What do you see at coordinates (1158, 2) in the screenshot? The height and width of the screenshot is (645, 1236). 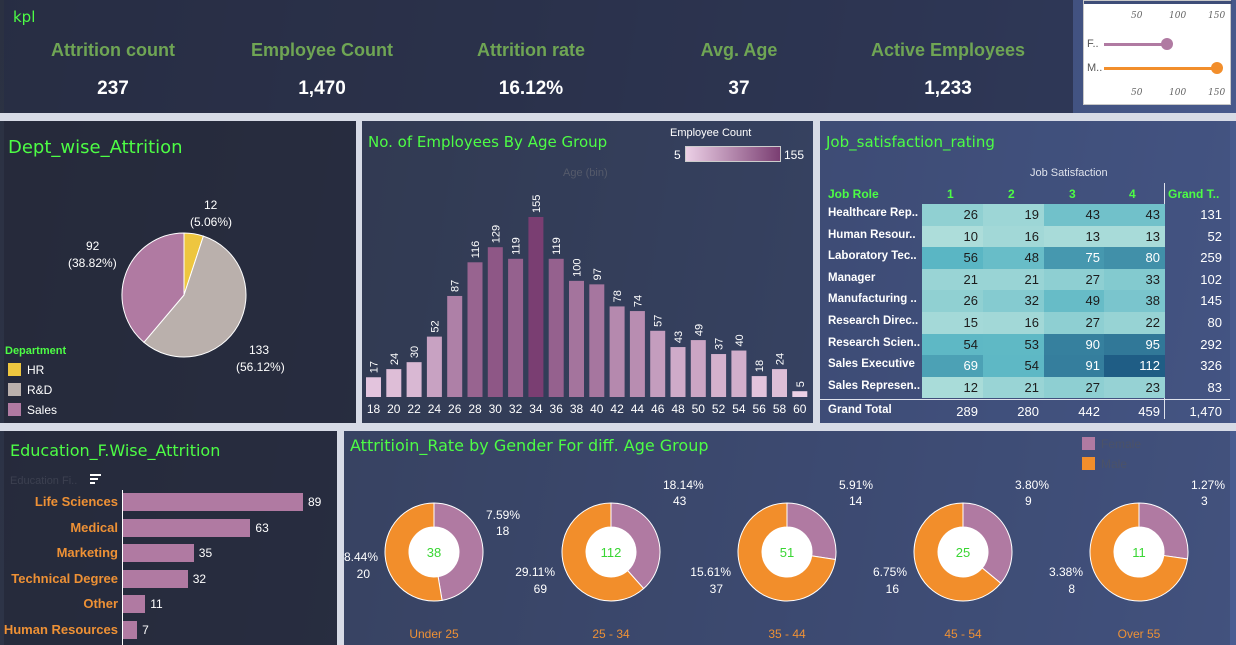 I see `slider-top-bar` at bounding box center [1158, 2].